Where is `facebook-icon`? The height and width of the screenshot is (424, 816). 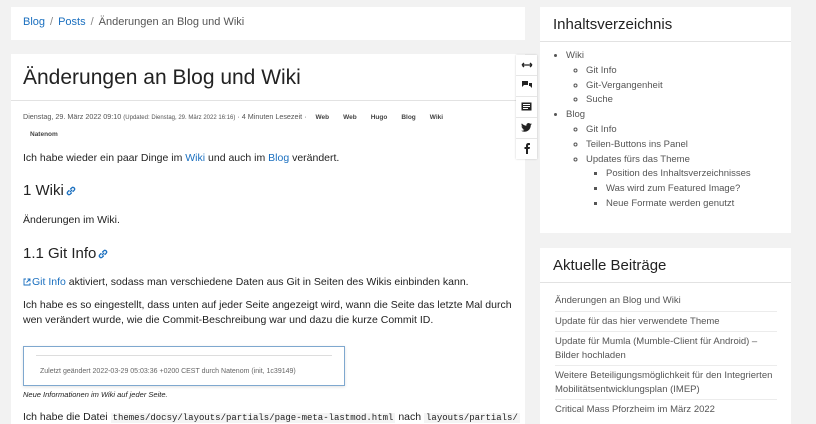
facebook-icon is located at coordinates (527, 150).